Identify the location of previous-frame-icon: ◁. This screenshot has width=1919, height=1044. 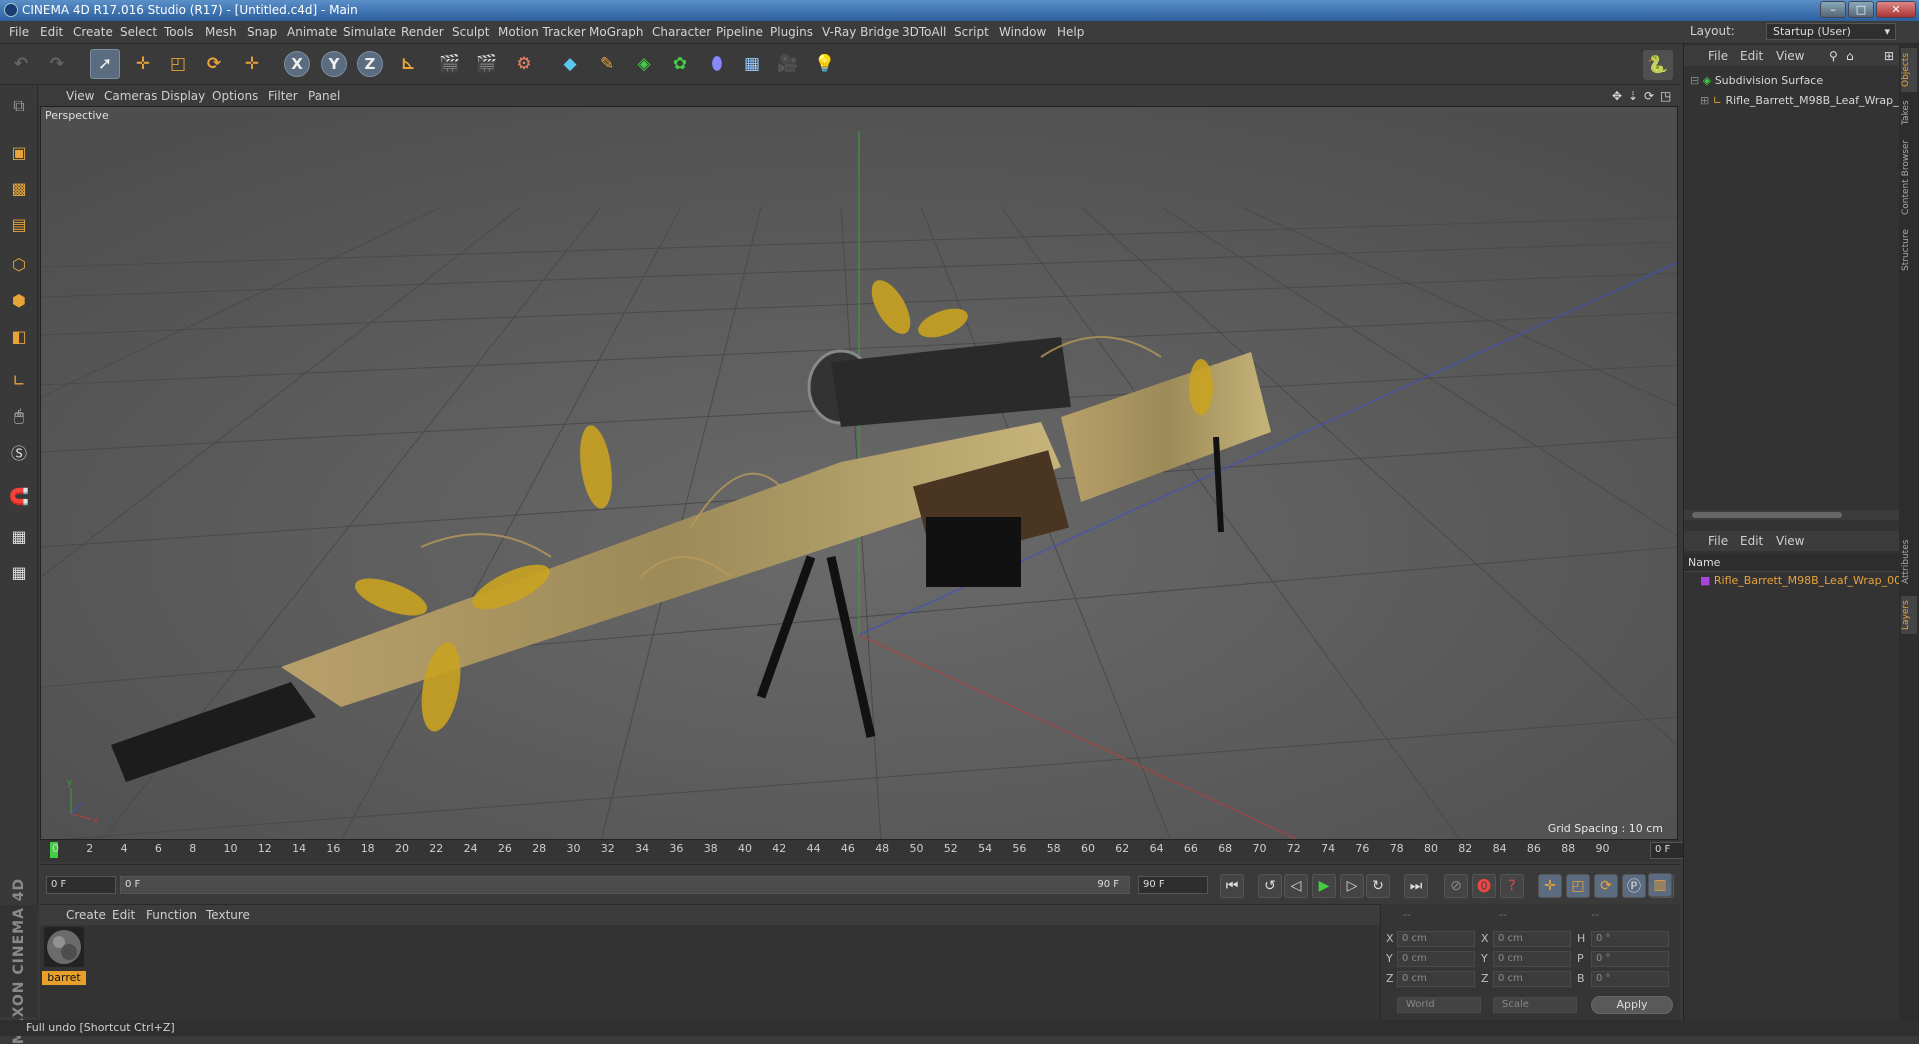
(1296, 886).